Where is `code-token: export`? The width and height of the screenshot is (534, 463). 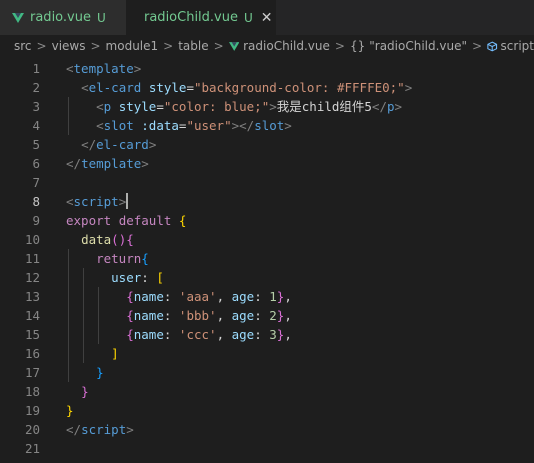 code-token: export is located at coordinates (89, 220).